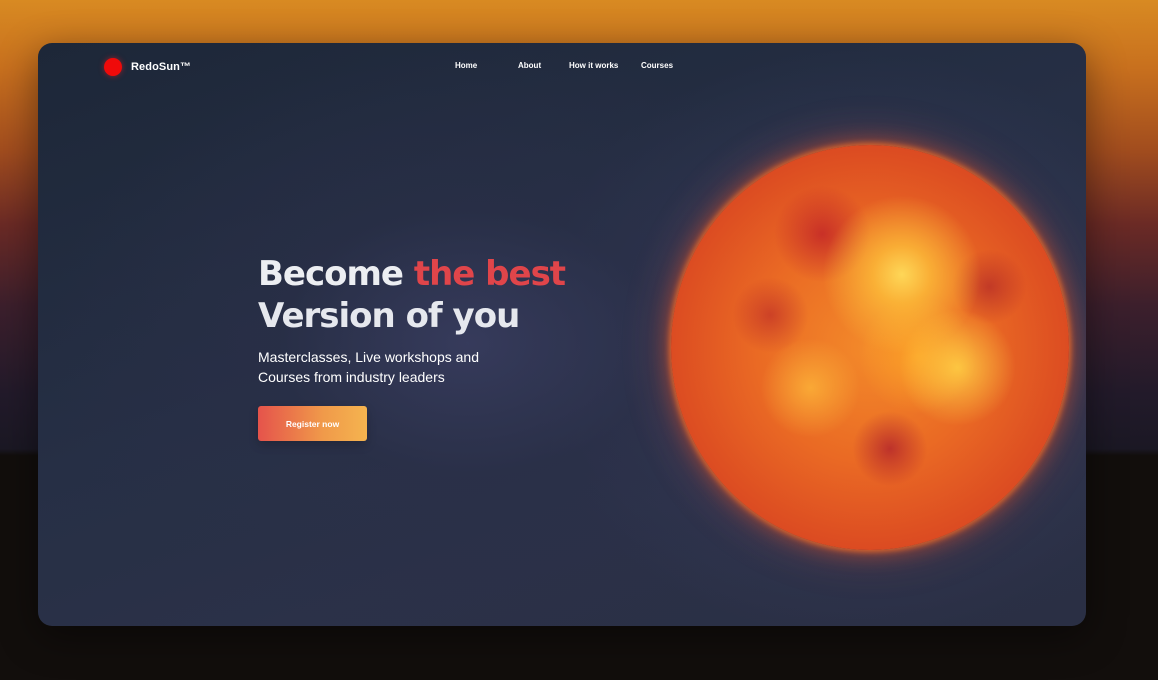 The width and height of the screenshot is (1158, 680). Describe the element at coordinates (336, 274) in the screenshot. I see `headline-lead: Become` at that location.